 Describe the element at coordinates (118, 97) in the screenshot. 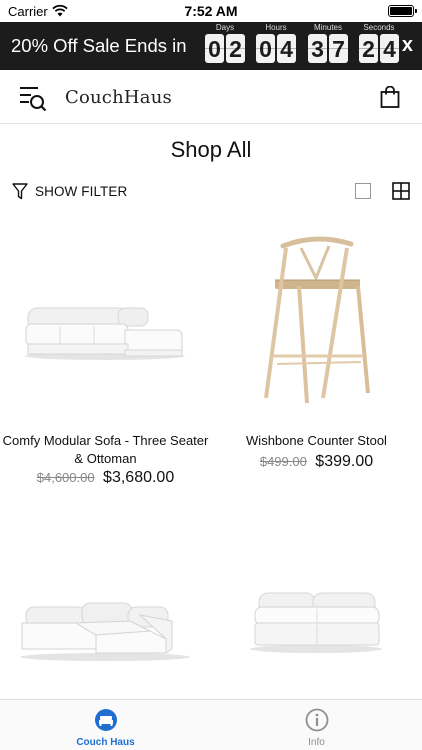

I see `brand-logo: CouchHaus` at that location.